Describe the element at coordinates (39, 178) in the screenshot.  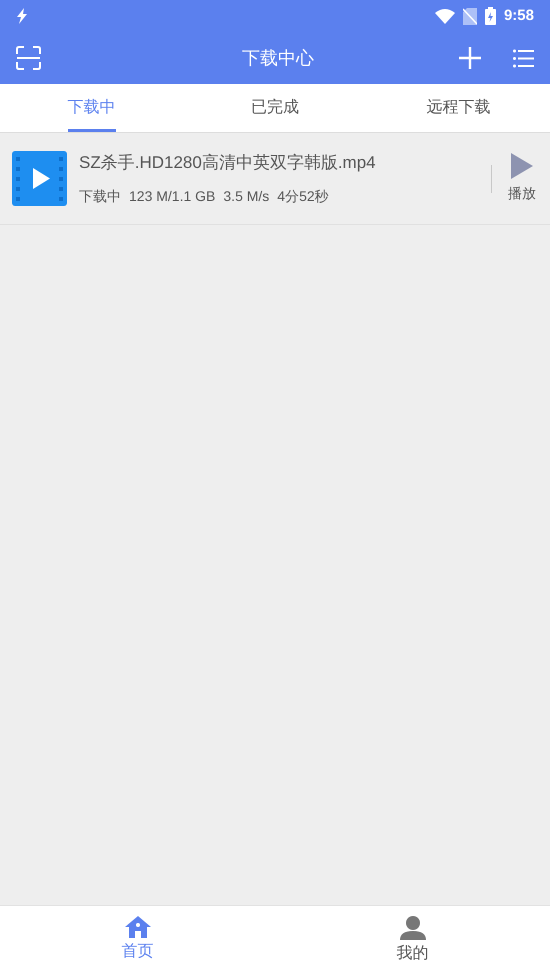
I see `video-file-icon` at that location.